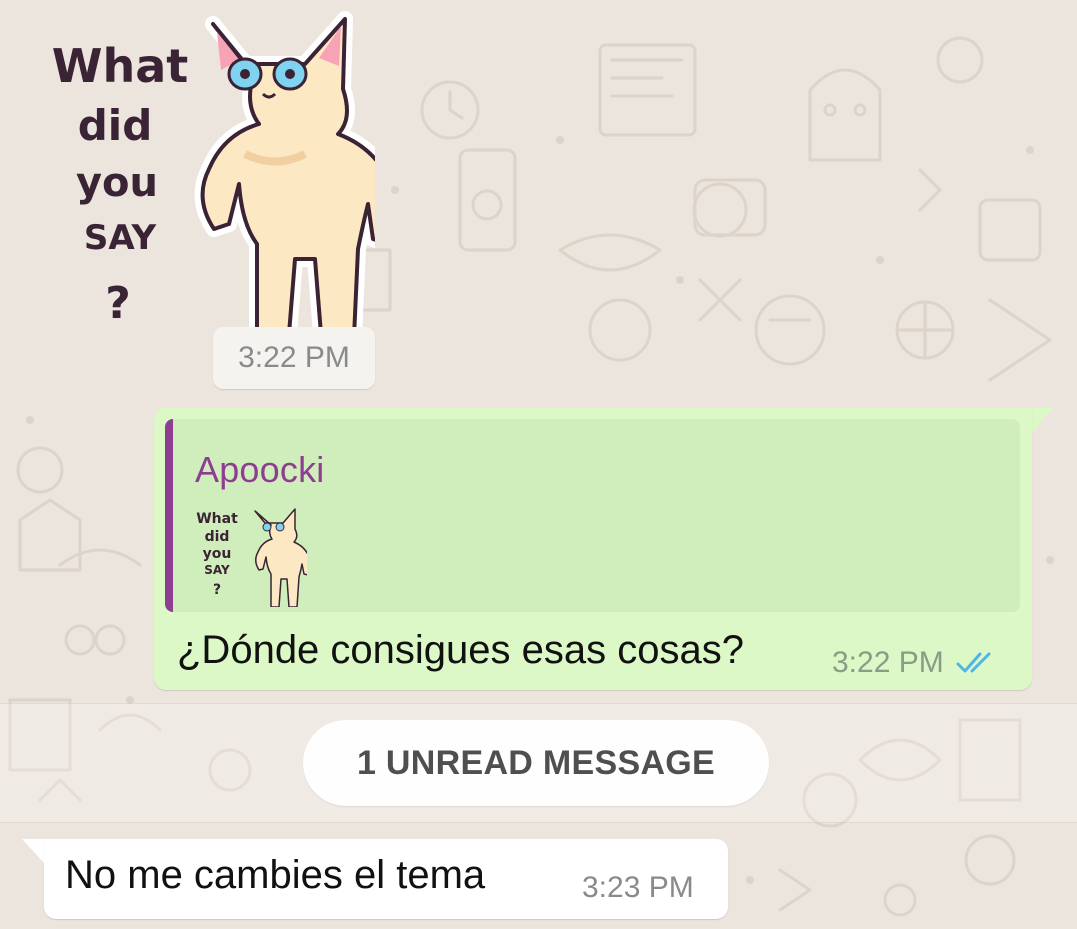  What do you see at coordinates (888, 662) in the screenshot?
I see `outgoing-message-time: 3:22 PM` at bounding box center [888, 662].